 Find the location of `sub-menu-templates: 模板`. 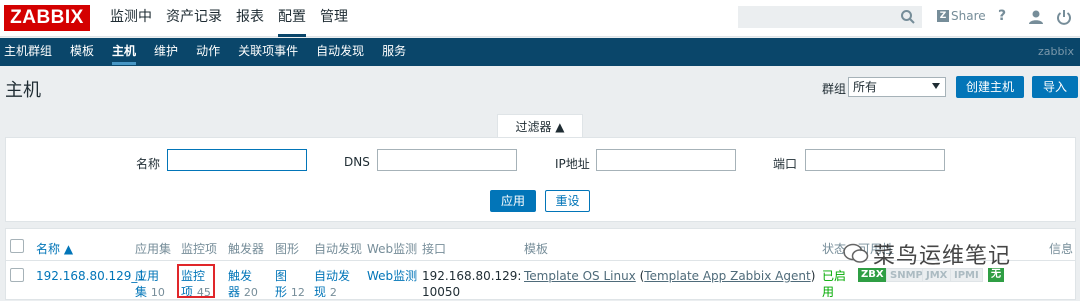

sub-menu-templates: 模板 is located at coordinates (84, 52).